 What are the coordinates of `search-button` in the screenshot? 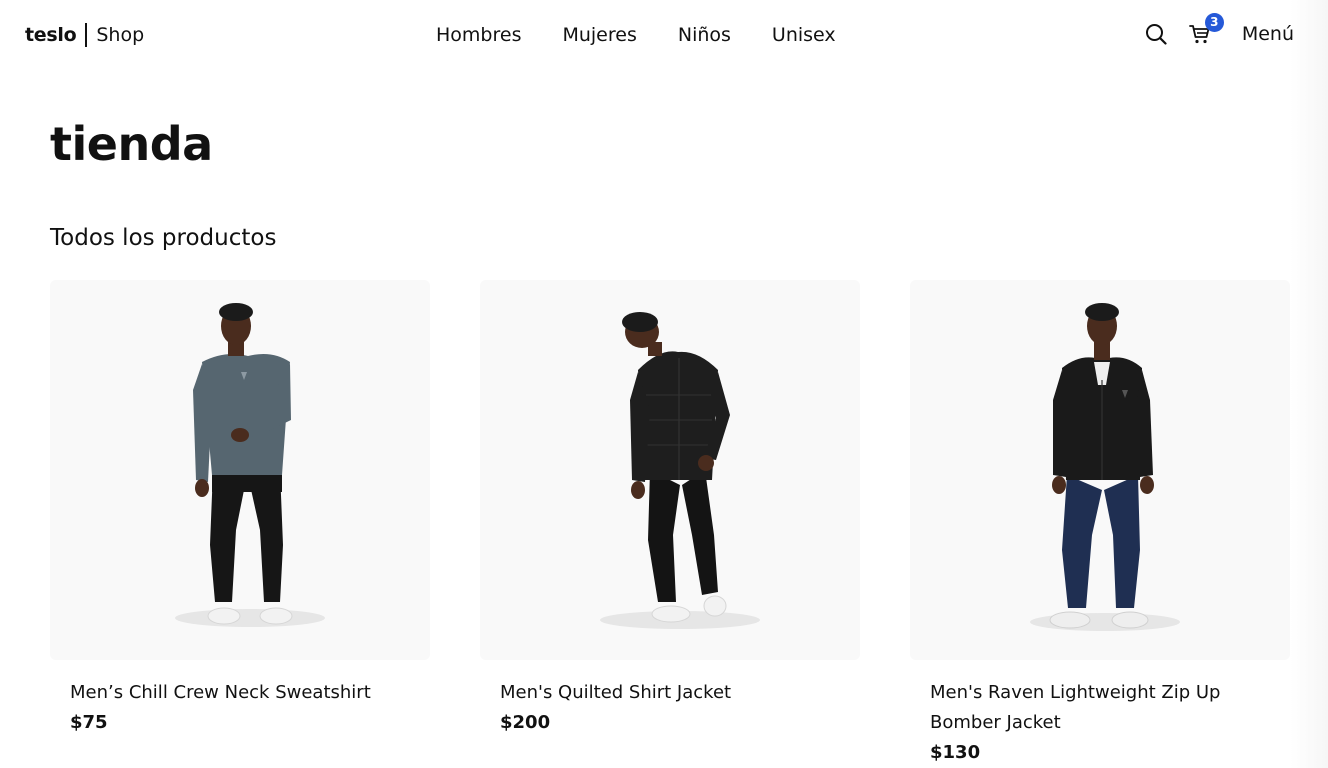 It's located at (1156, 34).